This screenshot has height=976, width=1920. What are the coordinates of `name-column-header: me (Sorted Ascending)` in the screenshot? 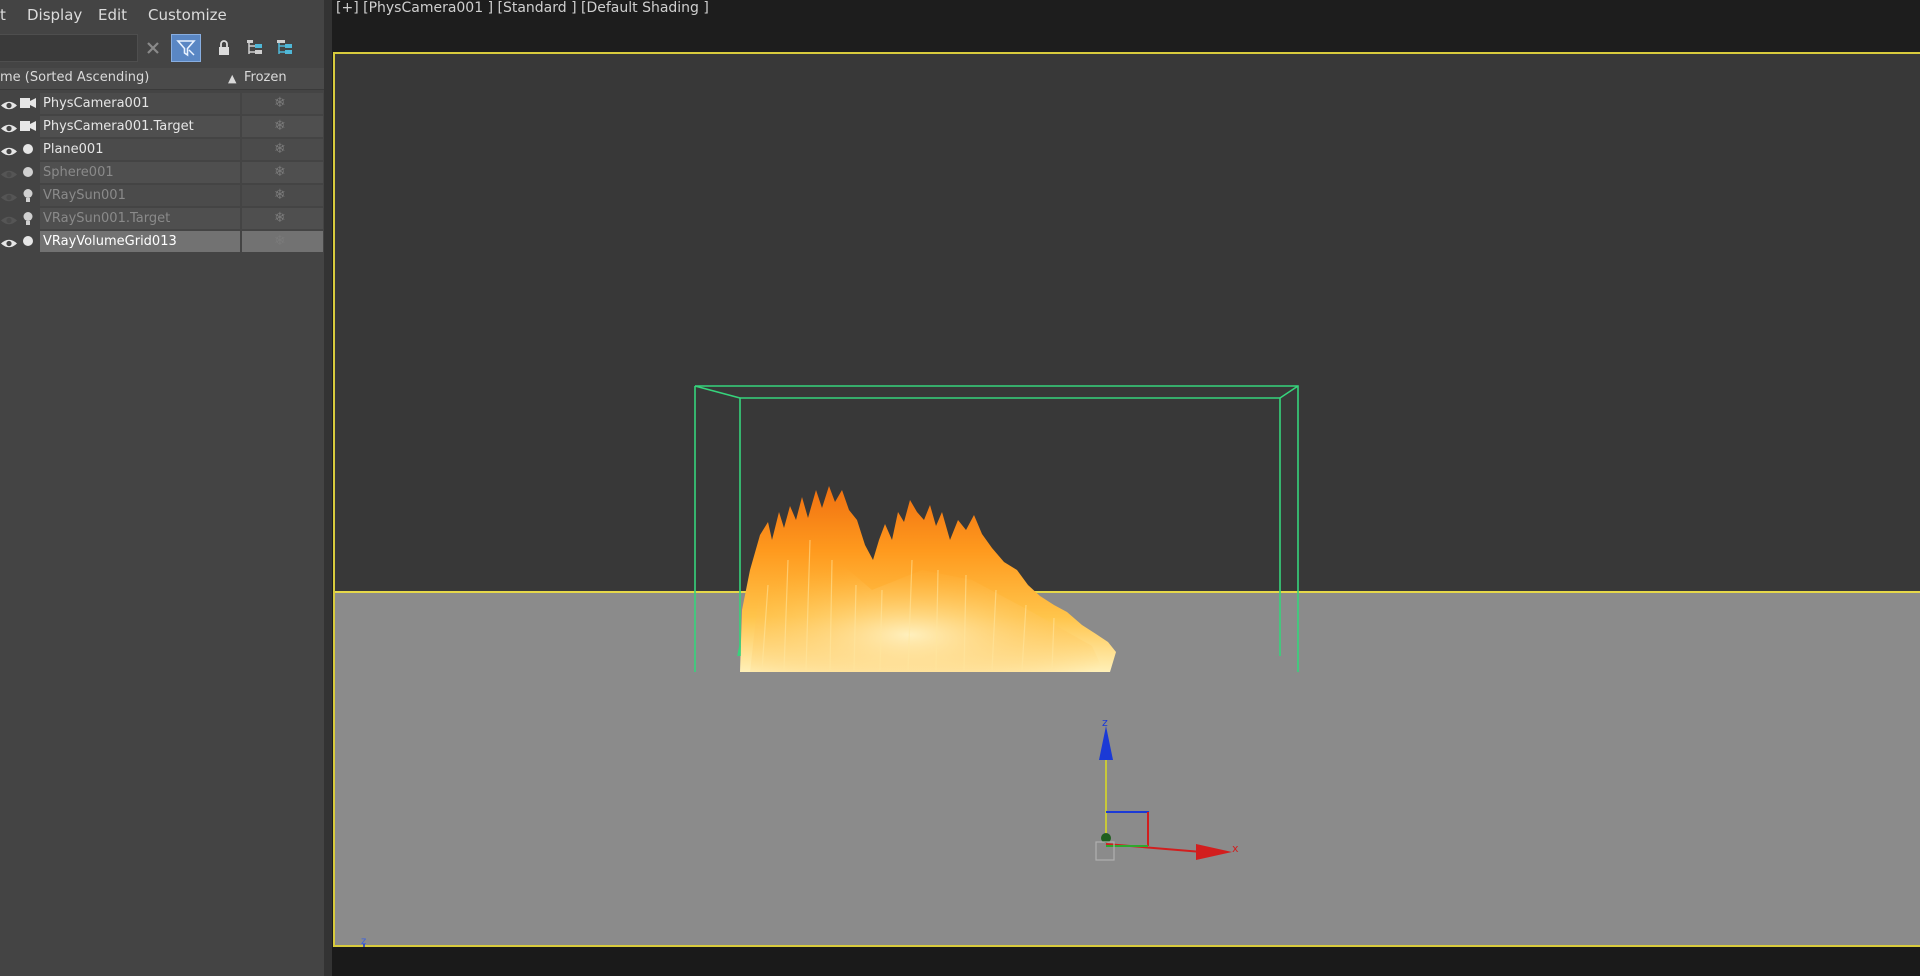 It's located at (74, 77).